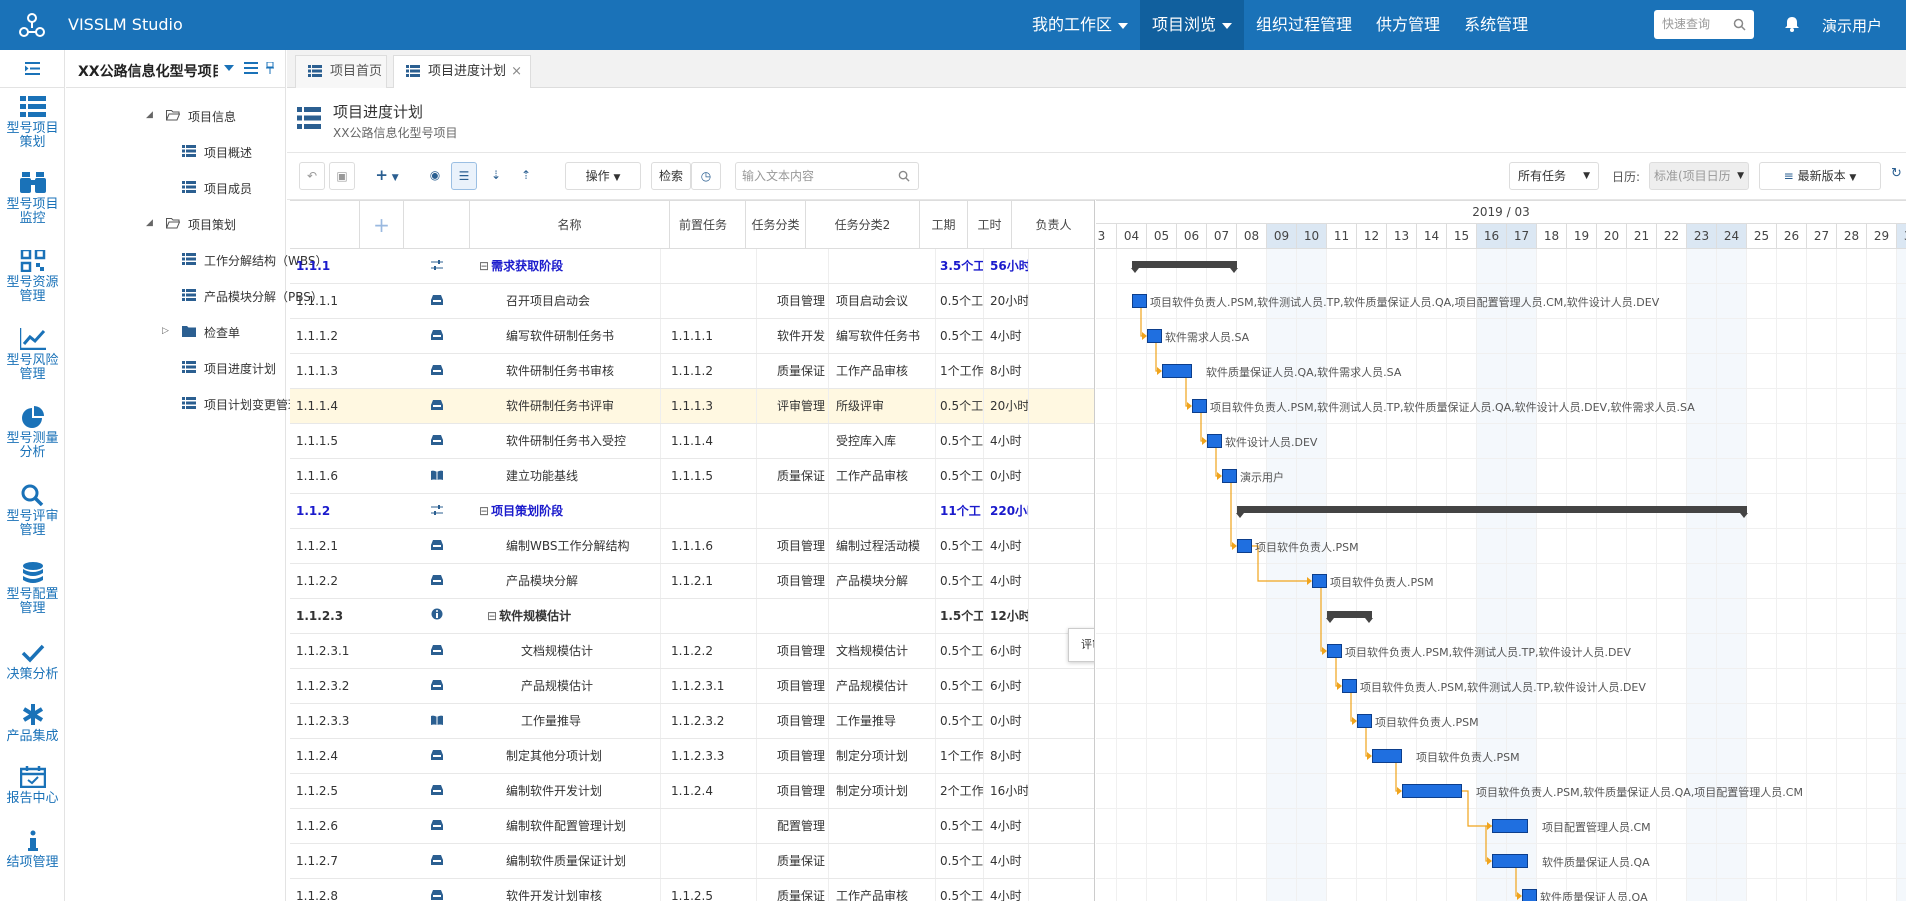  What do you see at coordinates (827, 176) in the screenshot?
I see `search-text-input: 输入文本内容` at bounding box center [827, 176].